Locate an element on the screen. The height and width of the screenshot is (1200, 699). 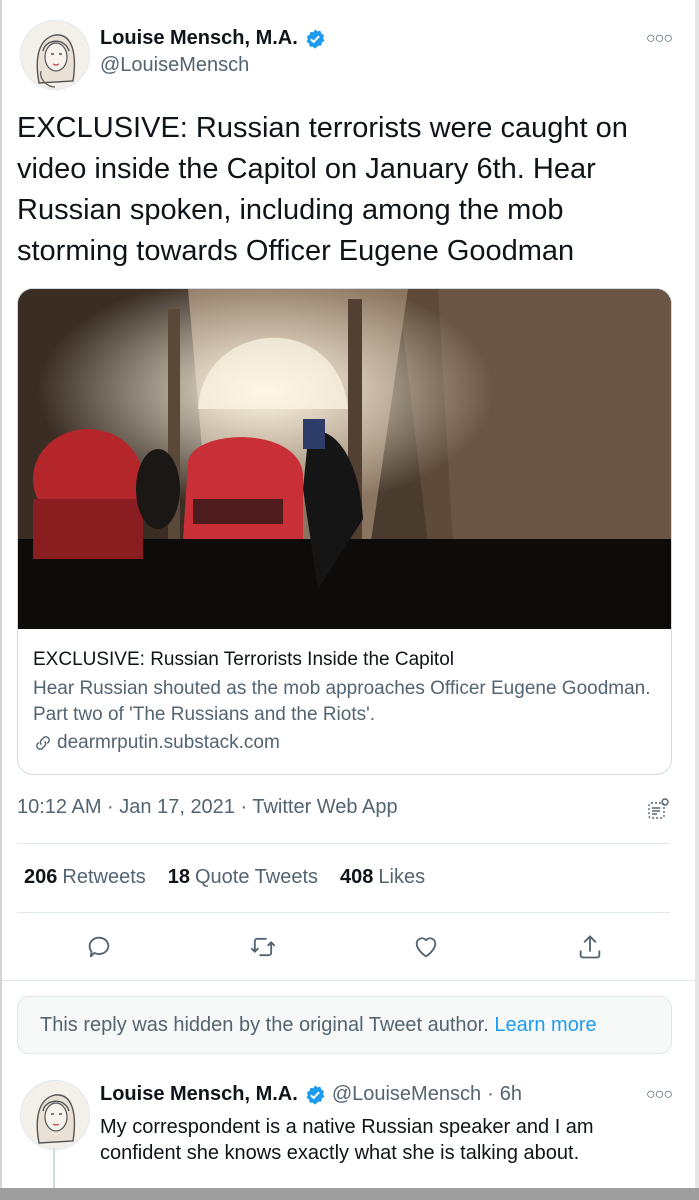
quote-tweets-stat: 18 Quote Tweets is located at coordinates (243, 877).